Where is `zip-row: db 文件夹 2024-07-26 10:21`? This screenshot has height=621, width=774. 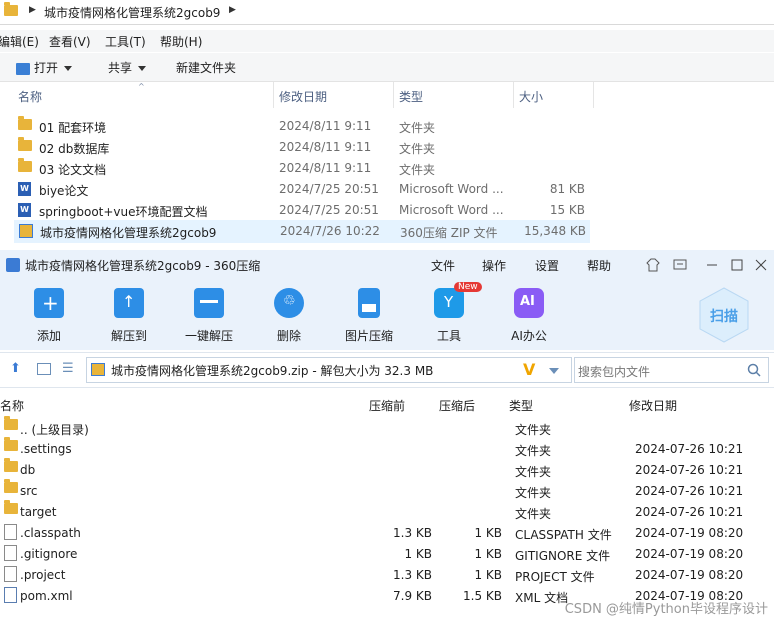
zip-row: db 文件夹 2024-07-26 10:21 is located at coordinates (387, 469).